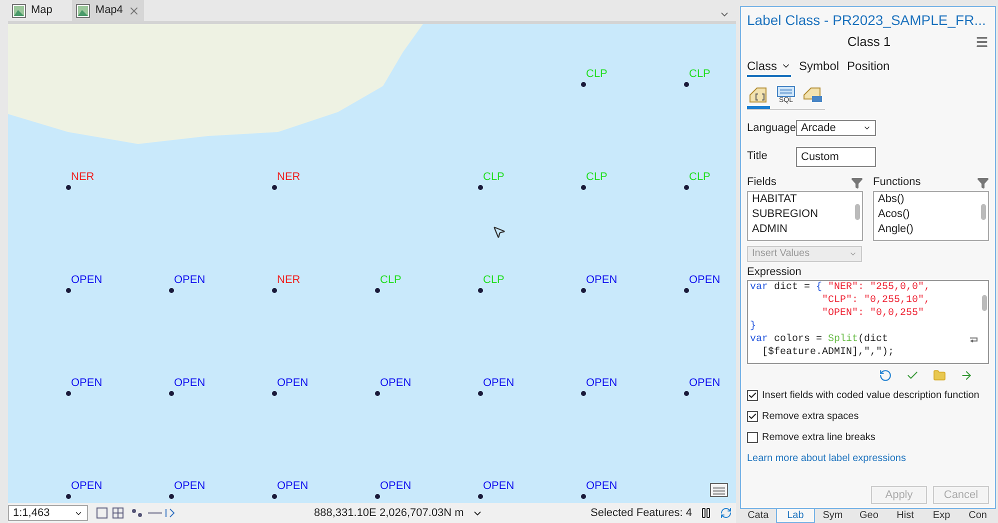 The height and width of the screenshot is (523, 998). Describe the element at coordinates (757, 156) in the screenshot. I see `title-label: Title` at that location.